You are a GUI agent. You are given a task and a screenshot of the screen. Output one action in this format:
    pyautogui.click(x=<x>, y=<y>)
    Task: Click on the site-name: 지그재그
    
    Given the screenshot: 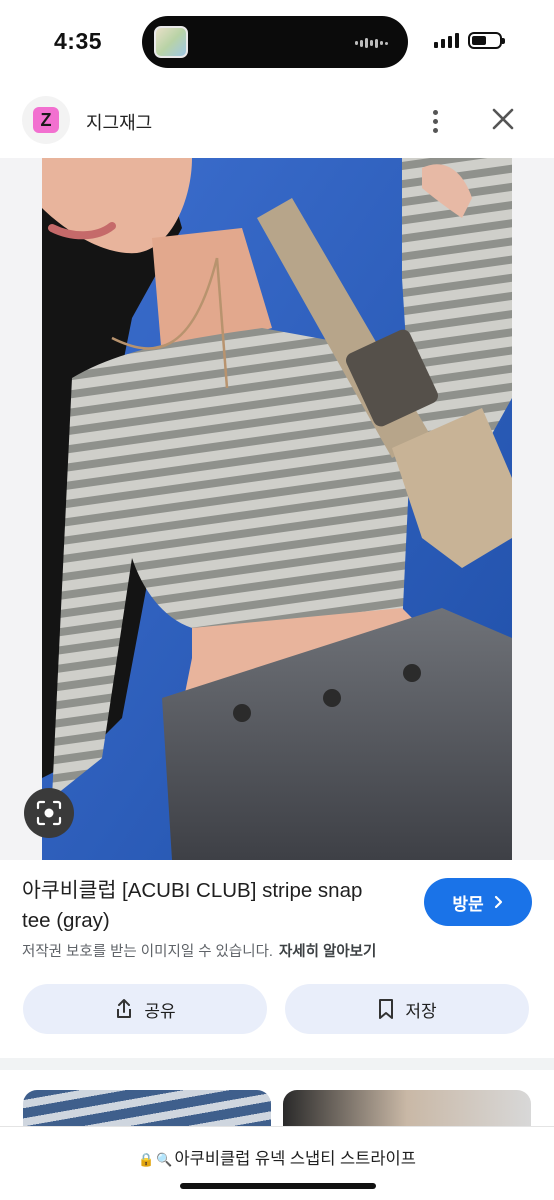 What is the action you would take?
    pyautogui.click(x=119, y=122)
    